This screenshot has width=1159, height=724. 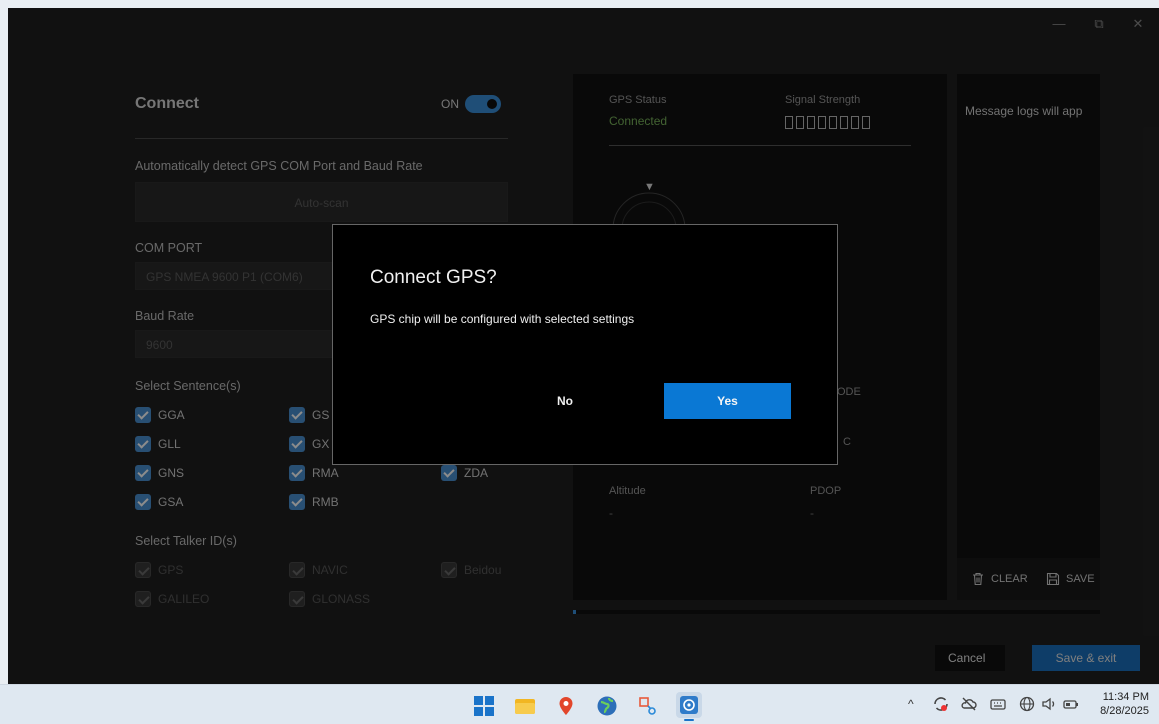 I want to click on gps-app-icon, so click(x=689, y=705).